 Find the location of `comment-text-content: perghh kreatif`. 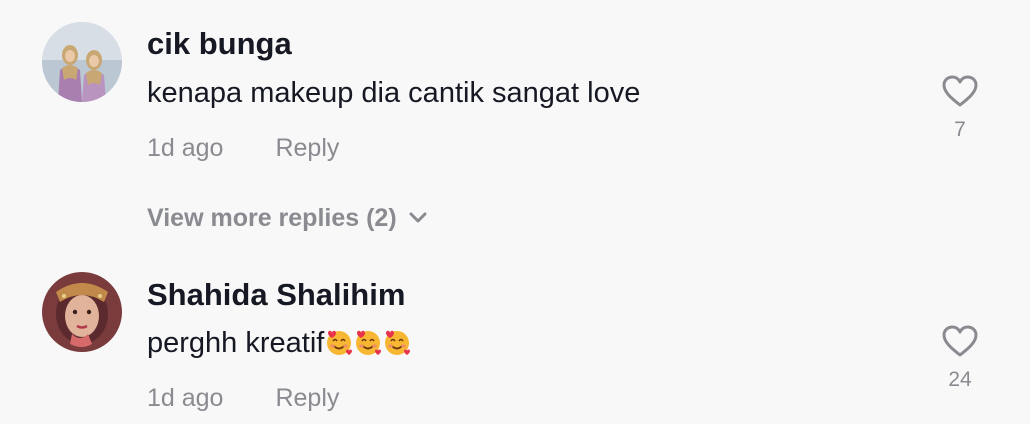

comment-text-content: perghh kreatif is located at coordinates (236, 343).